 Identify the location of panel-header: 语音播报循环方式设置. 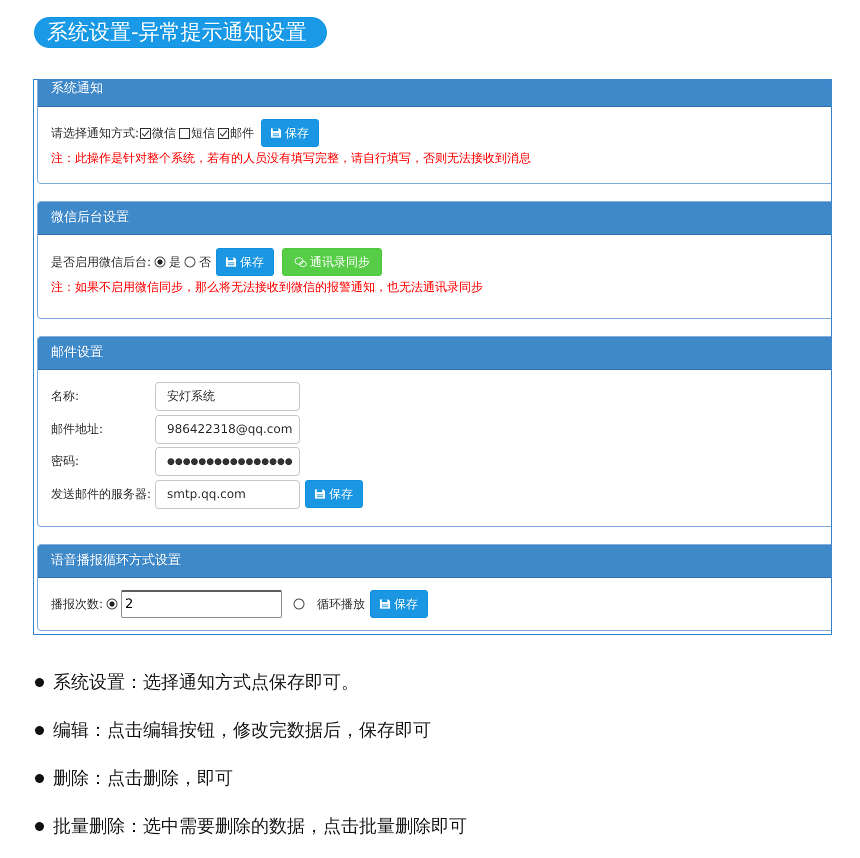
(434, 561).